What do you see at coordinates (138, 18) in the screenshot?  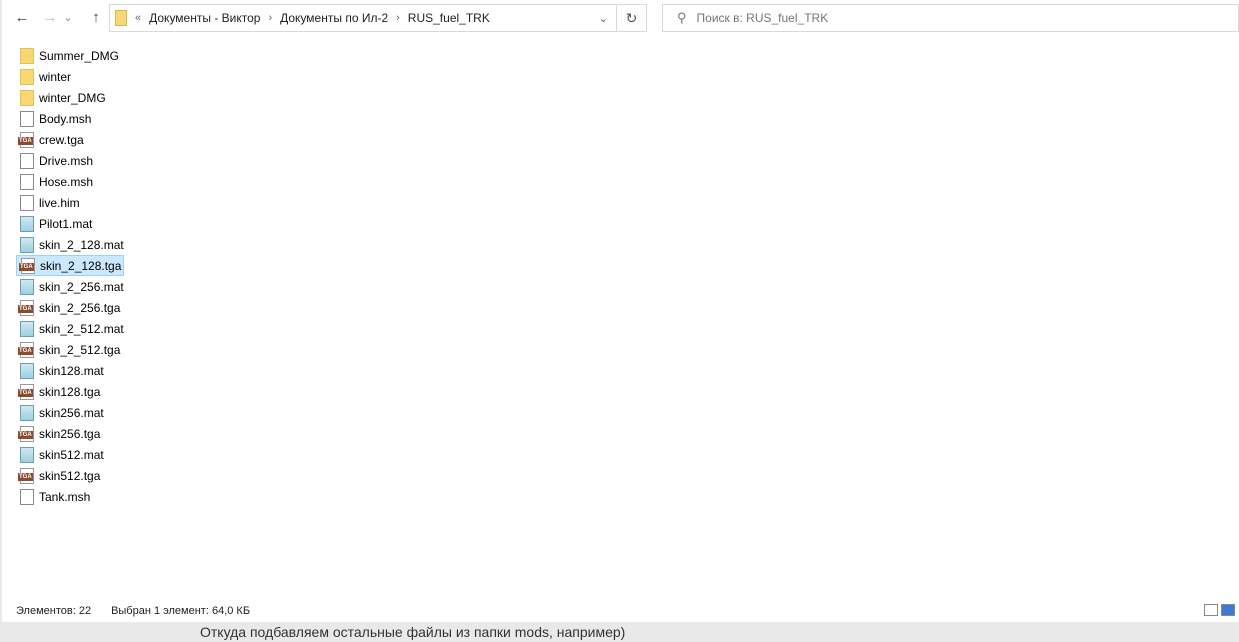 I see `overflow-chevron: «` at bounding box center [138, 18].